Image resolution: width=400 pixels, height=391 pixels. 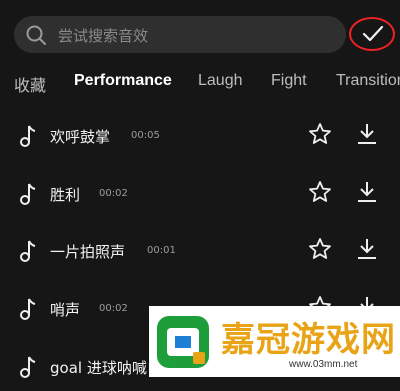 I want to click on sound-name: goal 进球呐喊, so click(x=98, y=368).